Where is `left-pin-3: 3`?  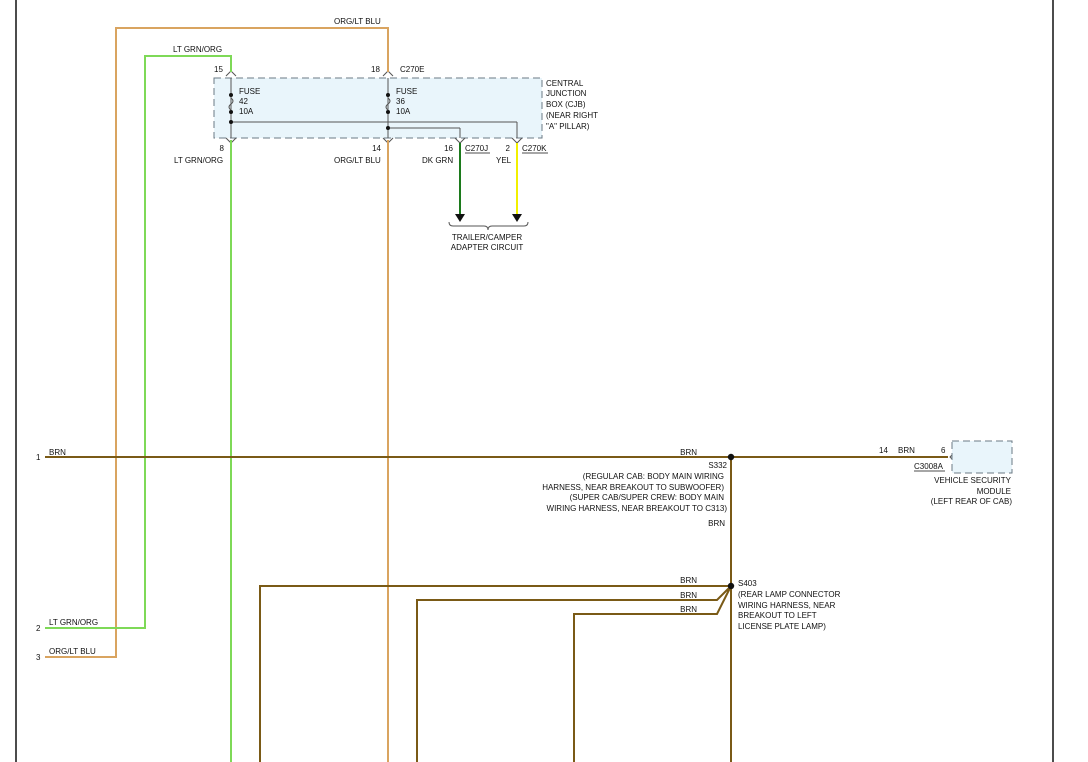 left-pin-3: 3 is located at coordinates (38, 657).